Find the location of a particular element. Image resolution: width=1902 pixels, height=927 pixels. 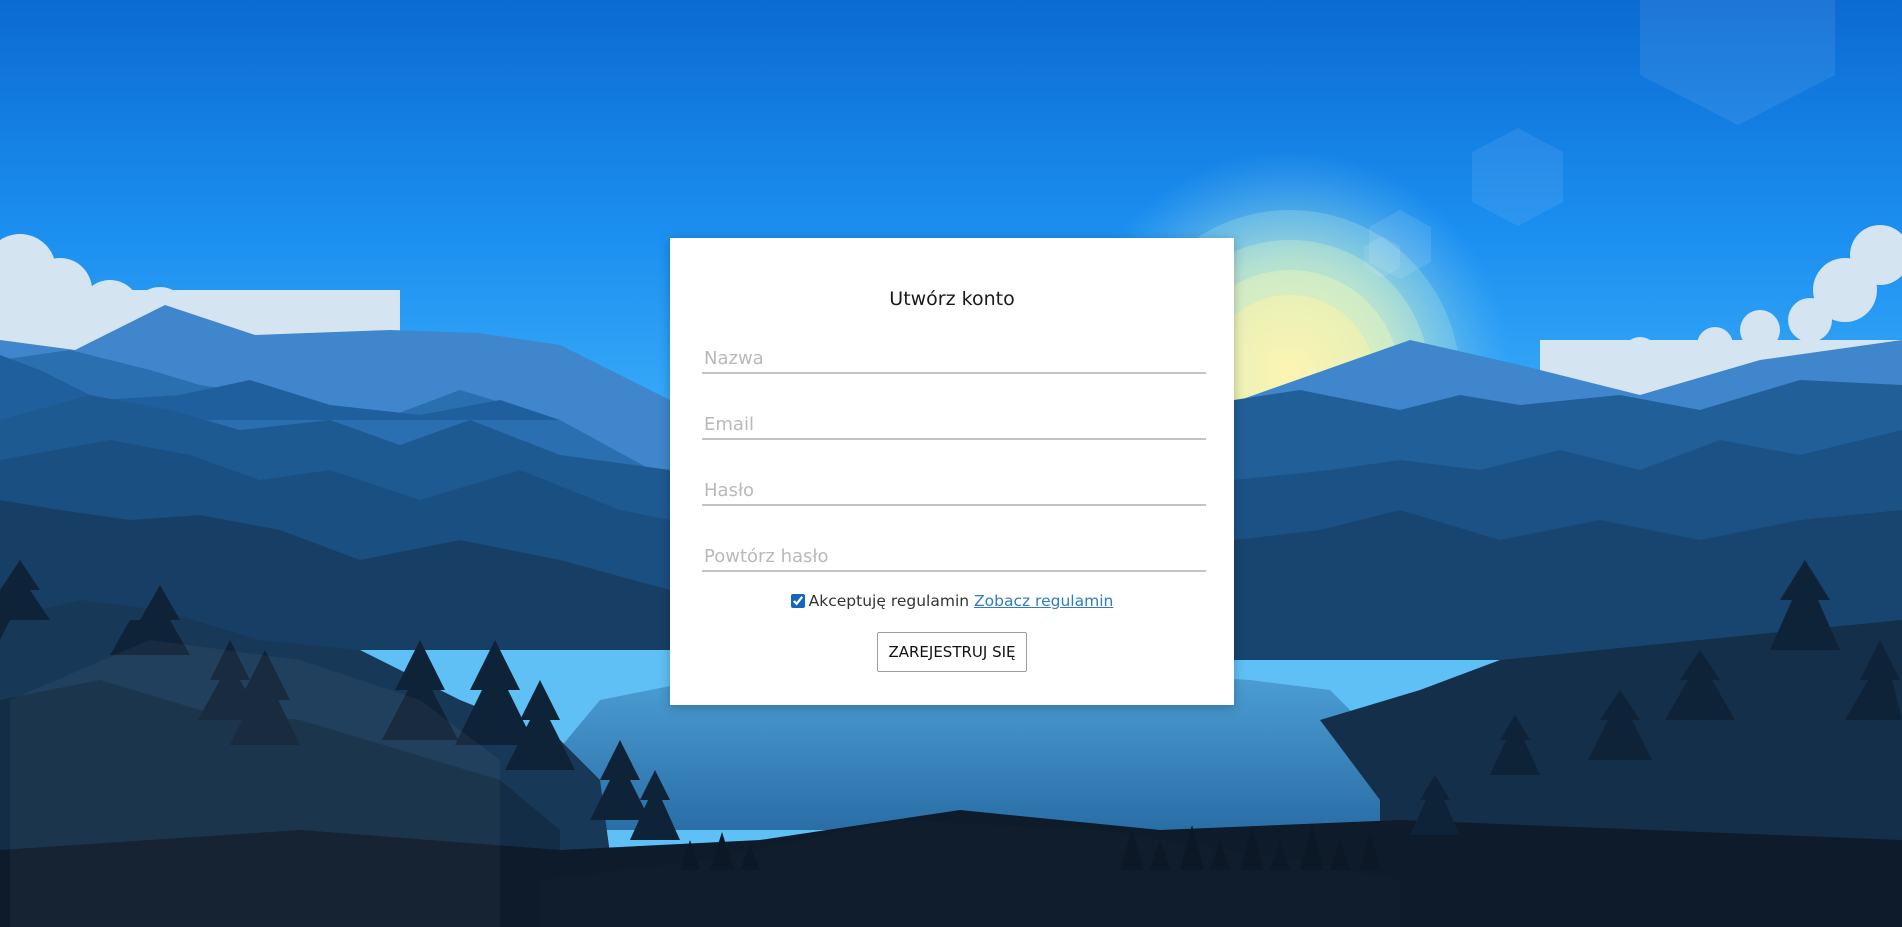

terms-row: Akceptuję regulamin Zobacz regulamin is located at coordinates (952, 601).